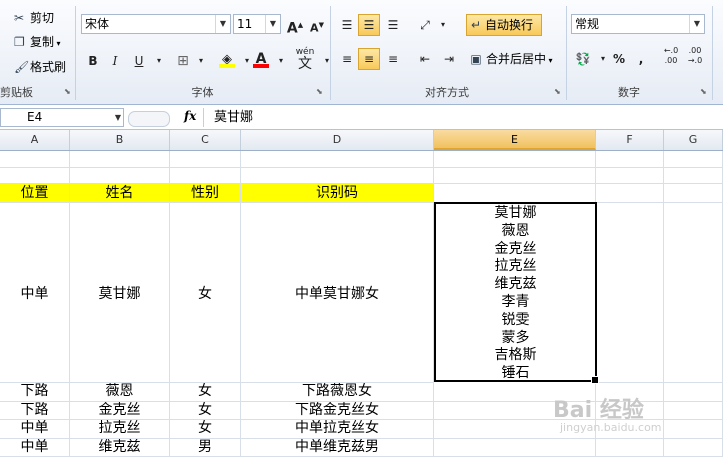  What do you see at coordinates (120, 410) in the screenshot?
I see `data-cell: 金克丝` at bounding box center [120, 410].